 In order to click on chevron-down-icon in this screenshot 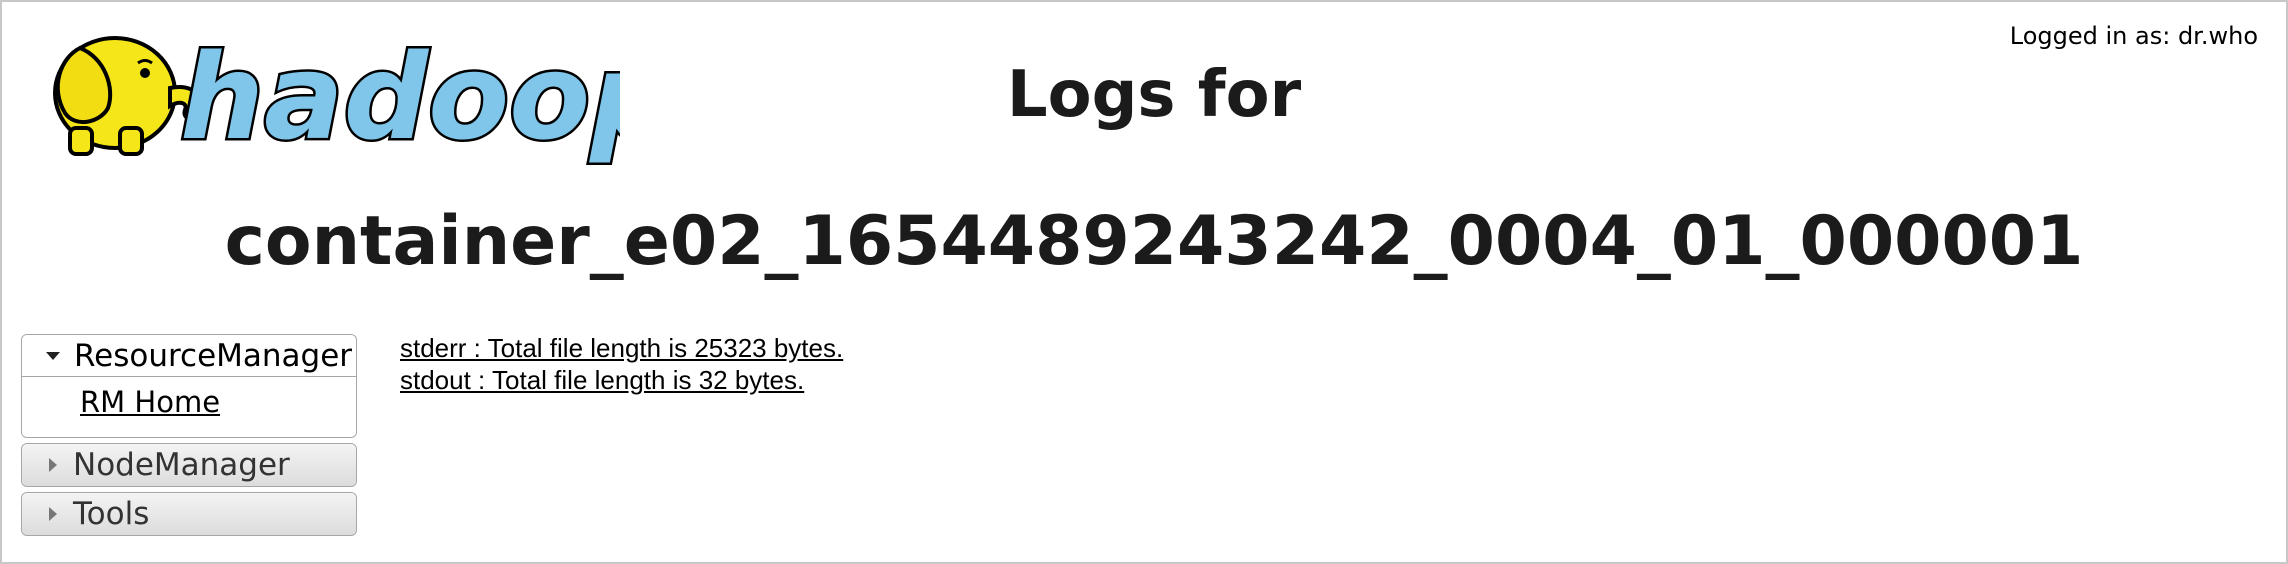, I will do `click(53, 355)`.